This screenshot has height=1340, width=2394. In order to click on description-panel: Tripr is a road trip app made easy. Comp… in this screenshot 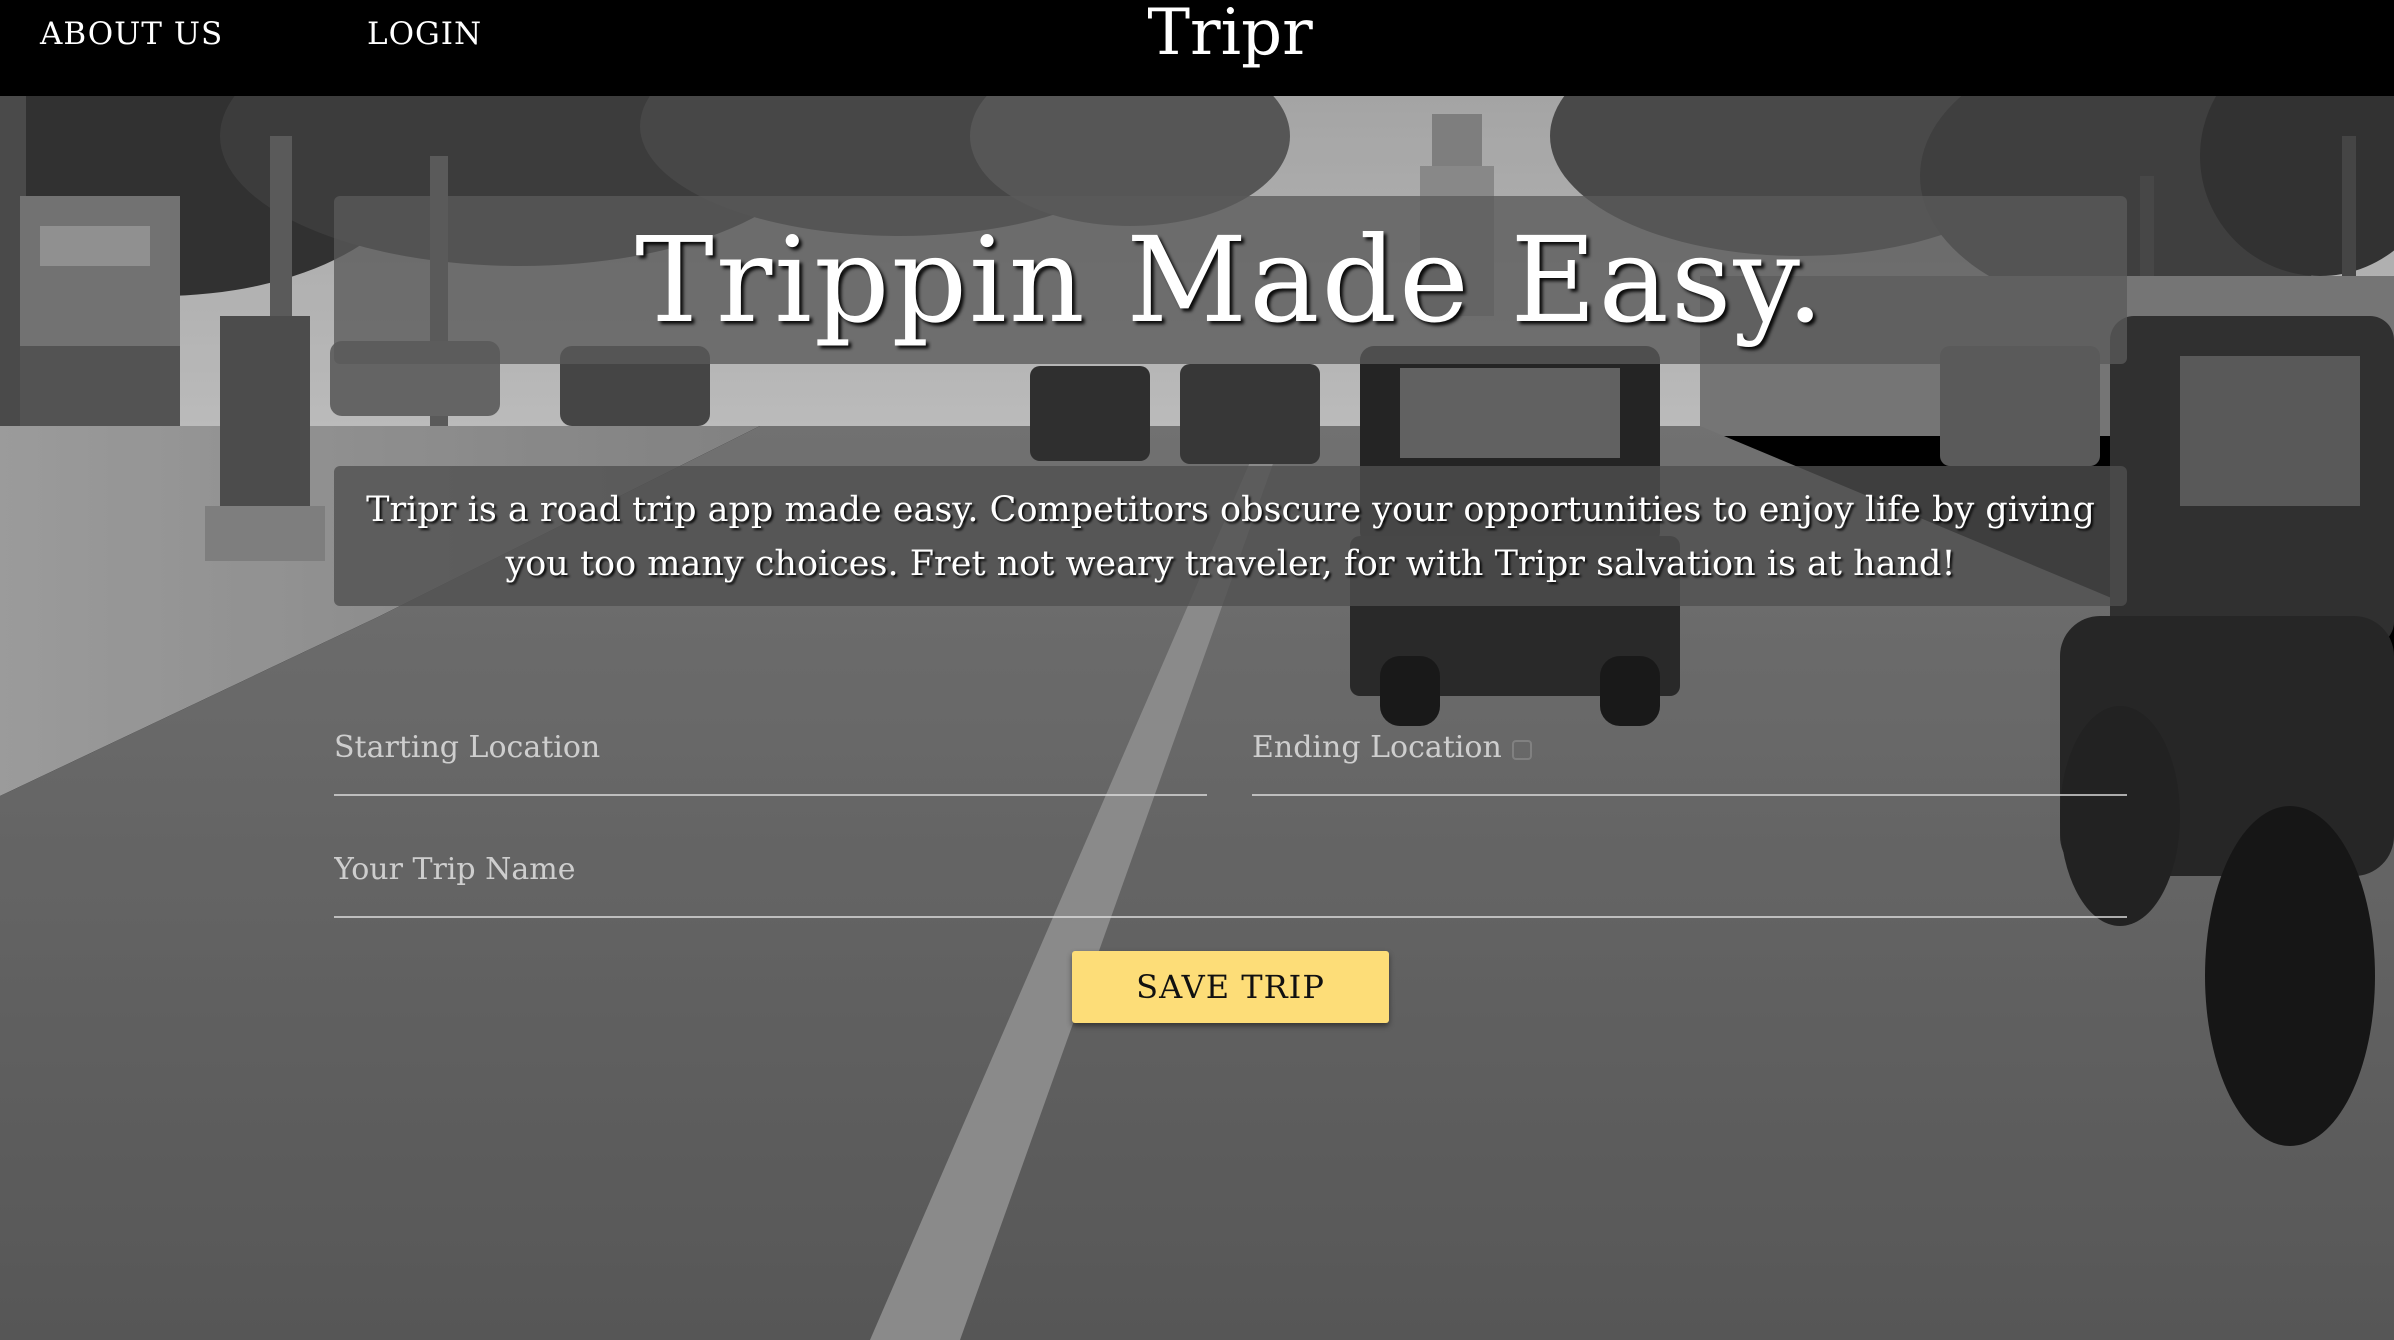, I will do `click(1230, 536)`.